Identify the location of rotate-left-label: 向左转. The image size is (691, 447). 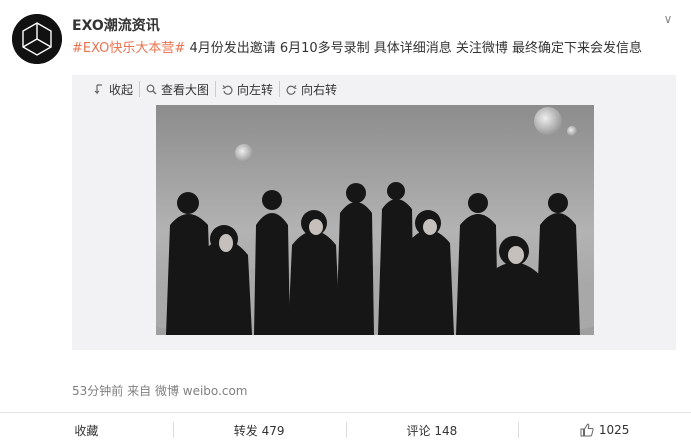
(255, 89).